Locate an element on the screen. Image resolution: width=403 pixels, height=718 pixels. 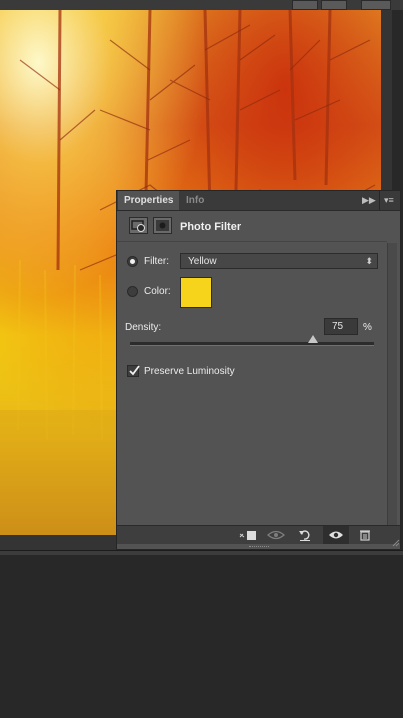
color-label: Color: is located at coordinates (157, 291).